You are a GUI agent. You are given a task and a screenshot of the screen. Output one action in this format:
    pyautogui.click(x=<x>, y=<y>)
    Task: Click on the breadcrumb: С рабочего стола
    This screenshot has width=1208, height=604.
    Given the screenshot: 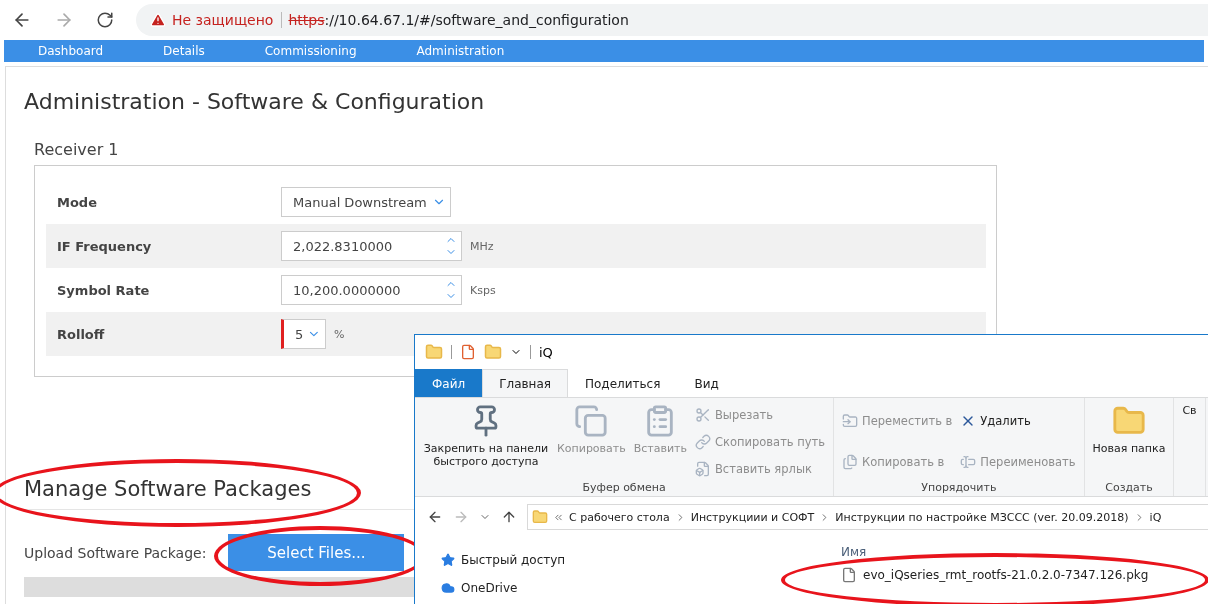 What is the action you would take?
    pyautogui.click(x=619, y=517)
    